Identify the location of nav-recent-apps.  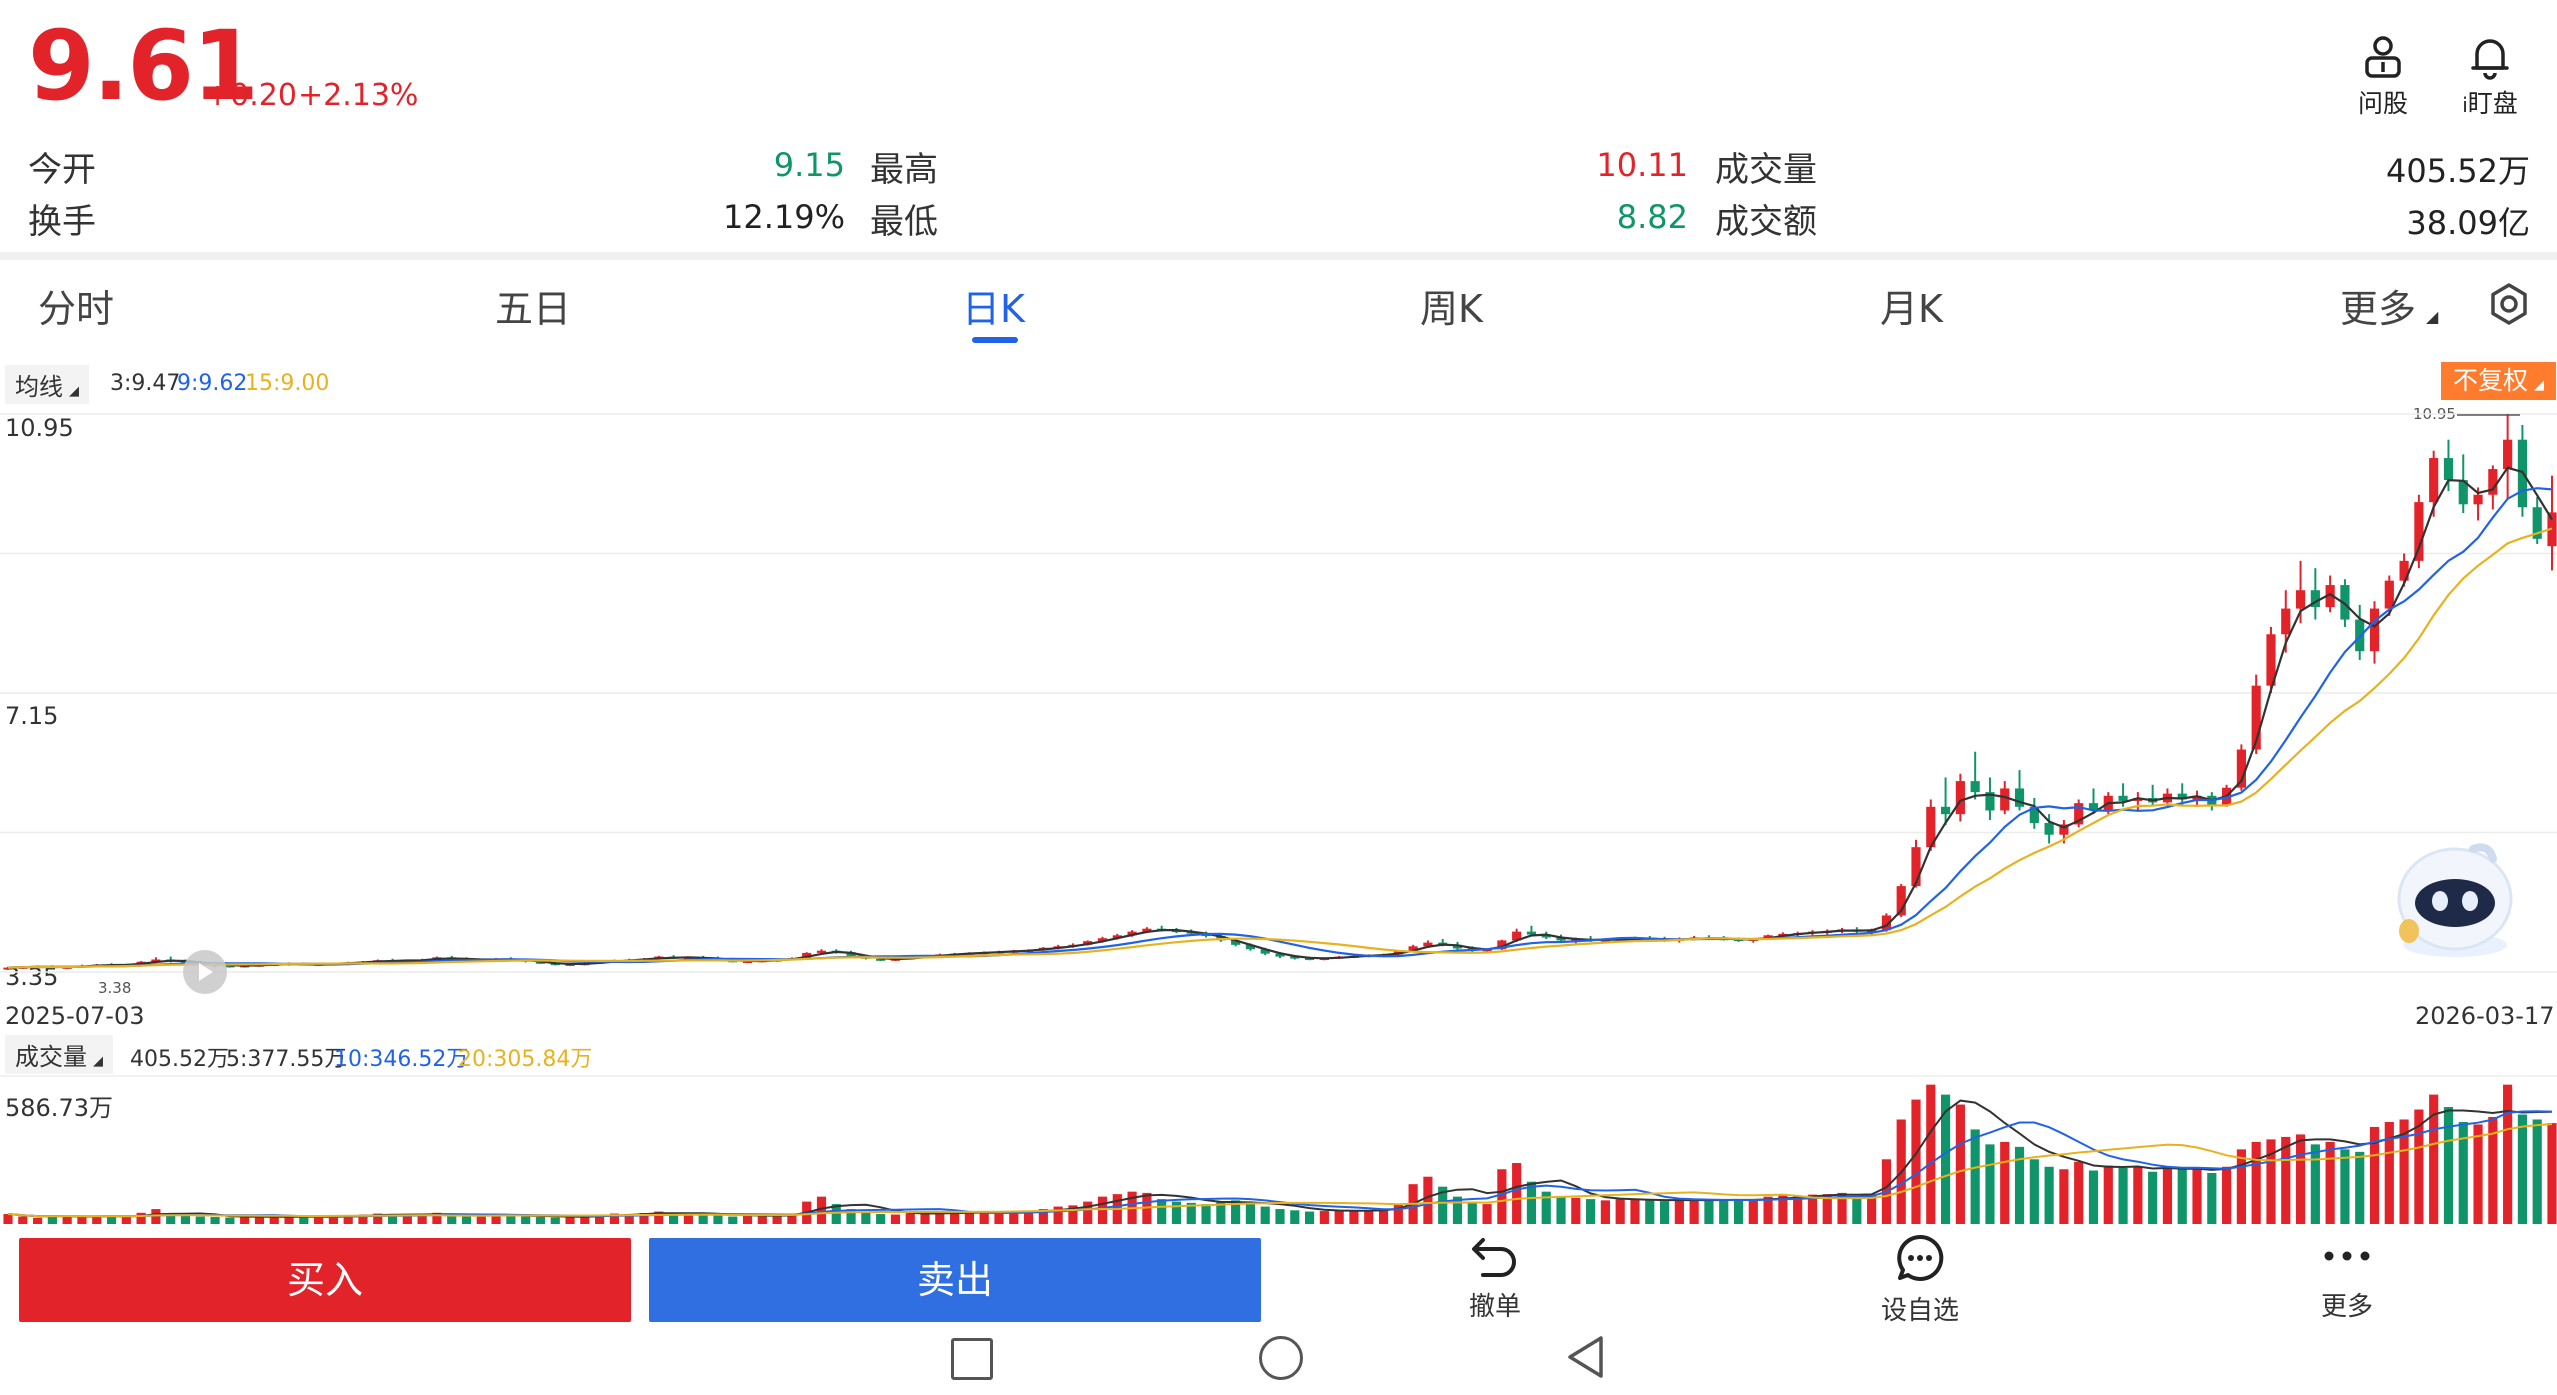
(972, 1359).